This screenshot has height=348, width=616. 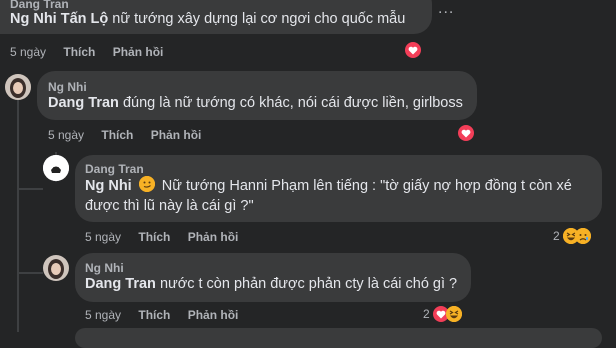 What do you see at coordinates (453, 314) in the screenshot?
I see `haha-reaction-icon` at bounding box center [453, 314].